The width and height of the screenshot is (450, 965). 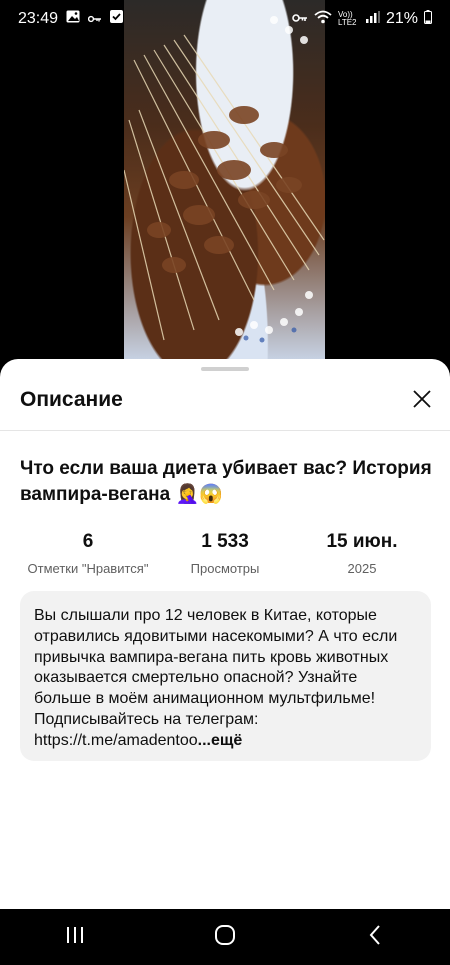 What do you see at coordinates (220, 740) in the screenshot?
I see `show-more-link: ...ещё` at bounding box center [220, 740].